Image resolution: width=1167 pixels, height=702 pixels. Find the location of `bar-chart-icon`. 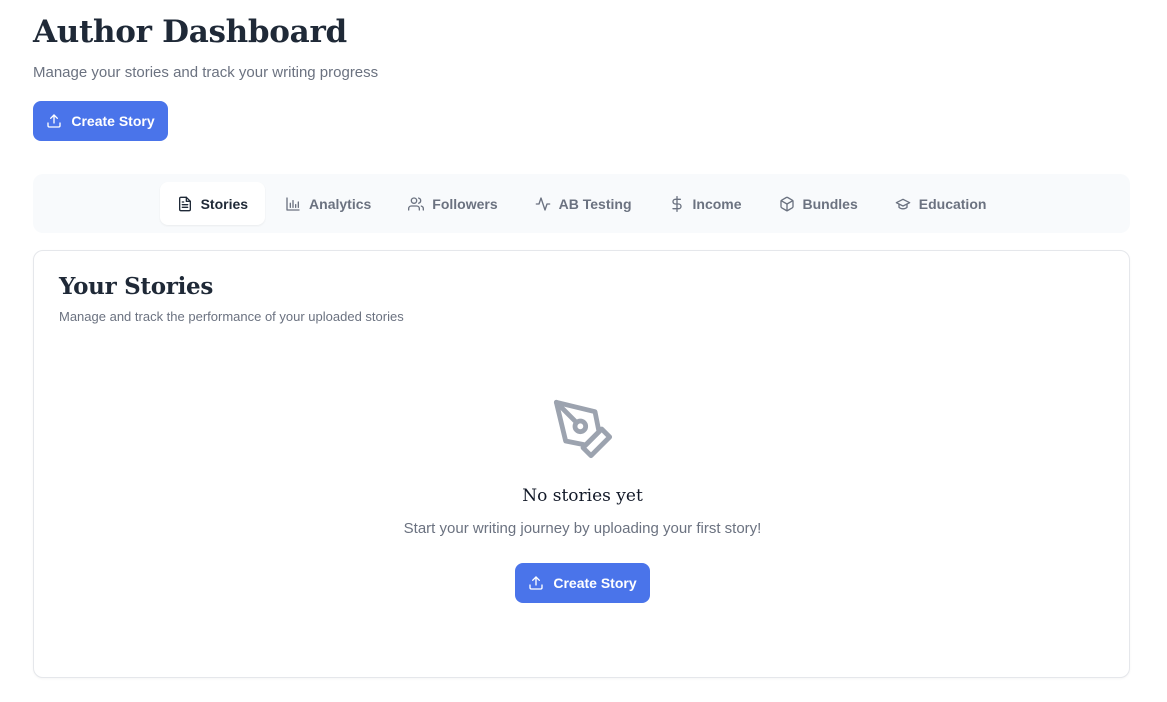

bar-chart-icon is located at coordinates (293, 203).